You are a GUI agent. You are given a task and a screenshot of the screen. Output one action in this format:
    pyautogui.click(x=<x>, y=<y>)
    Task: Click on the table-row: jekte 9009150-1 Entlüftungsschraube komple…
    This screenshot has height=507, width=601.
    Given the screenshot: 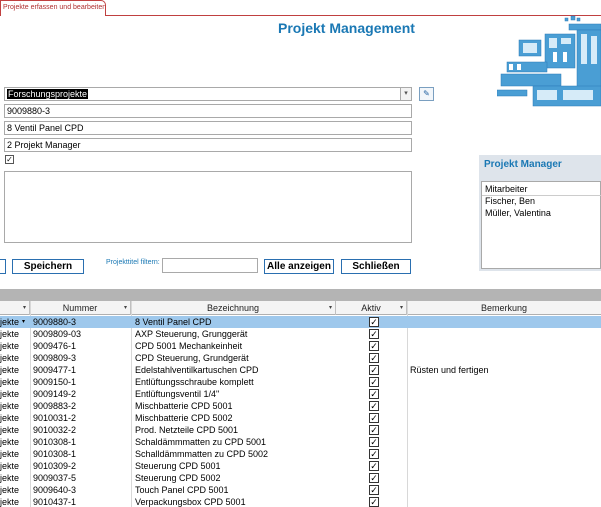 What is the action you would take?
    pyautogui.click(x=300, y=382)
    